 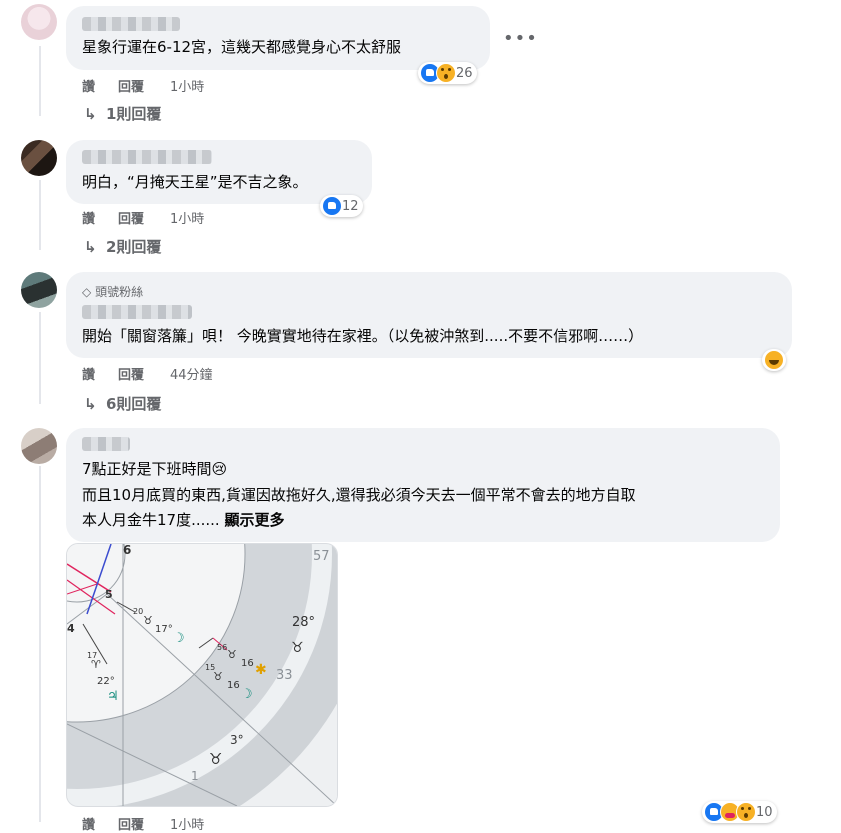 What do you see at coordinates (222, 647) in the screenshot?
I see `chart-label: 56` at bounding box center [222, 647].